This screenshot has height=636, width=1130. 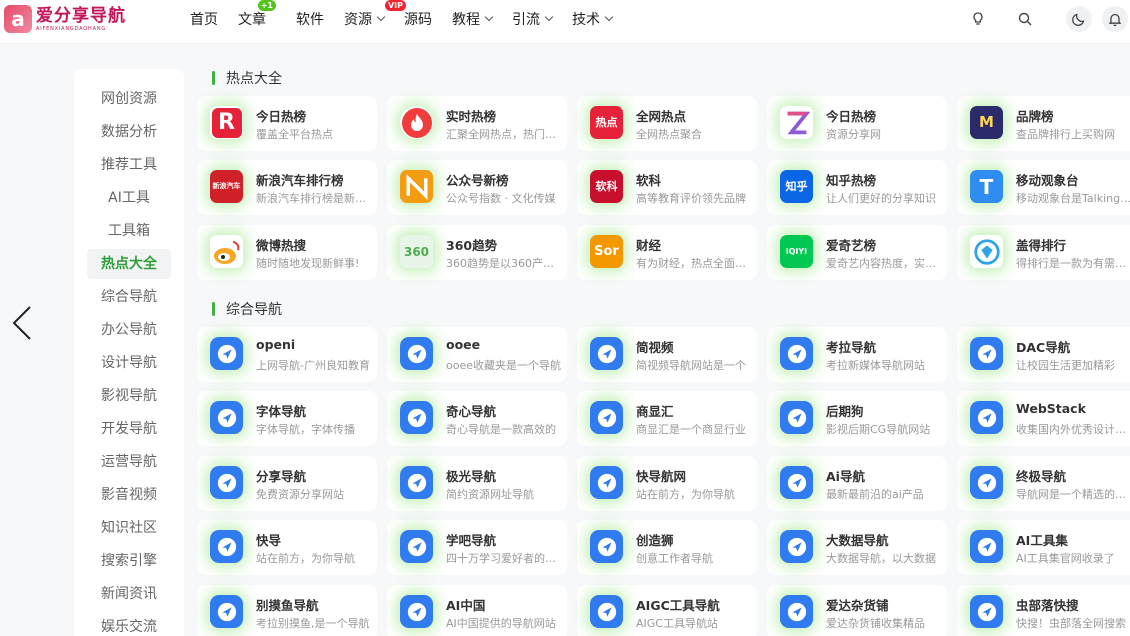 I want to click on site-card: 知乎 知乎热榜 让人们更好的分享知识, so click(x=857, y=187).